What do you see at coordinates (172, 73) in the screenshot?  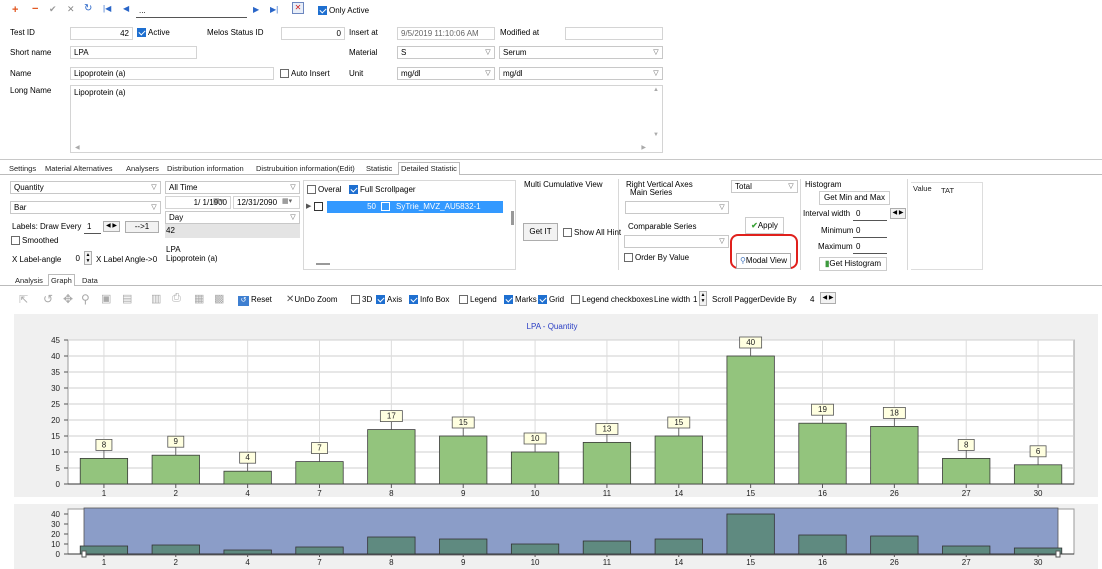 I see `name-field: Lipoprotein (a)` at bounding box center [172, 73].